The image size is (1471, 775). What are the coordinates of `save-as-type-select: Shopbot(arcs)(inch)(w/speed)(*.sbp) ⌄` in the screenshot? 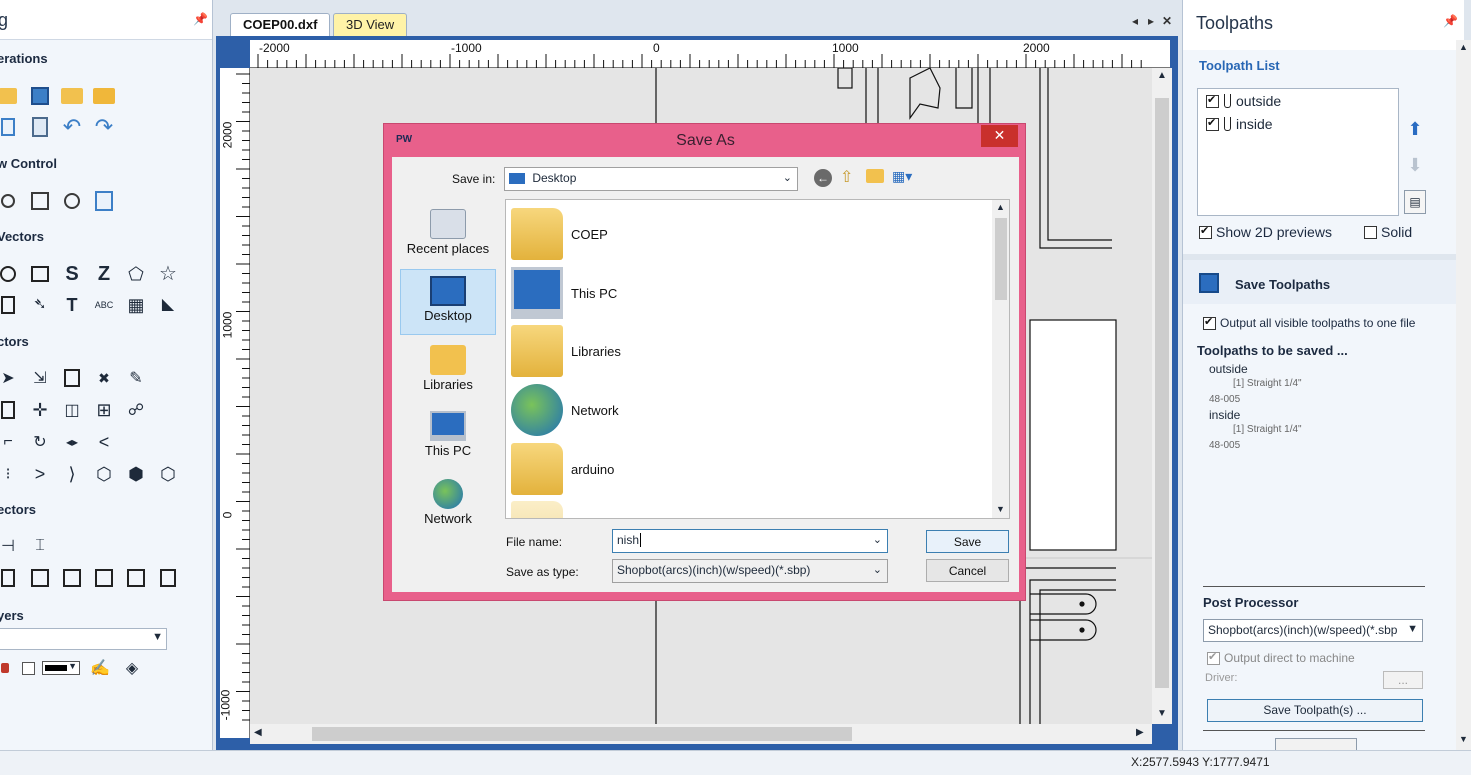 It's located at (750, 571).